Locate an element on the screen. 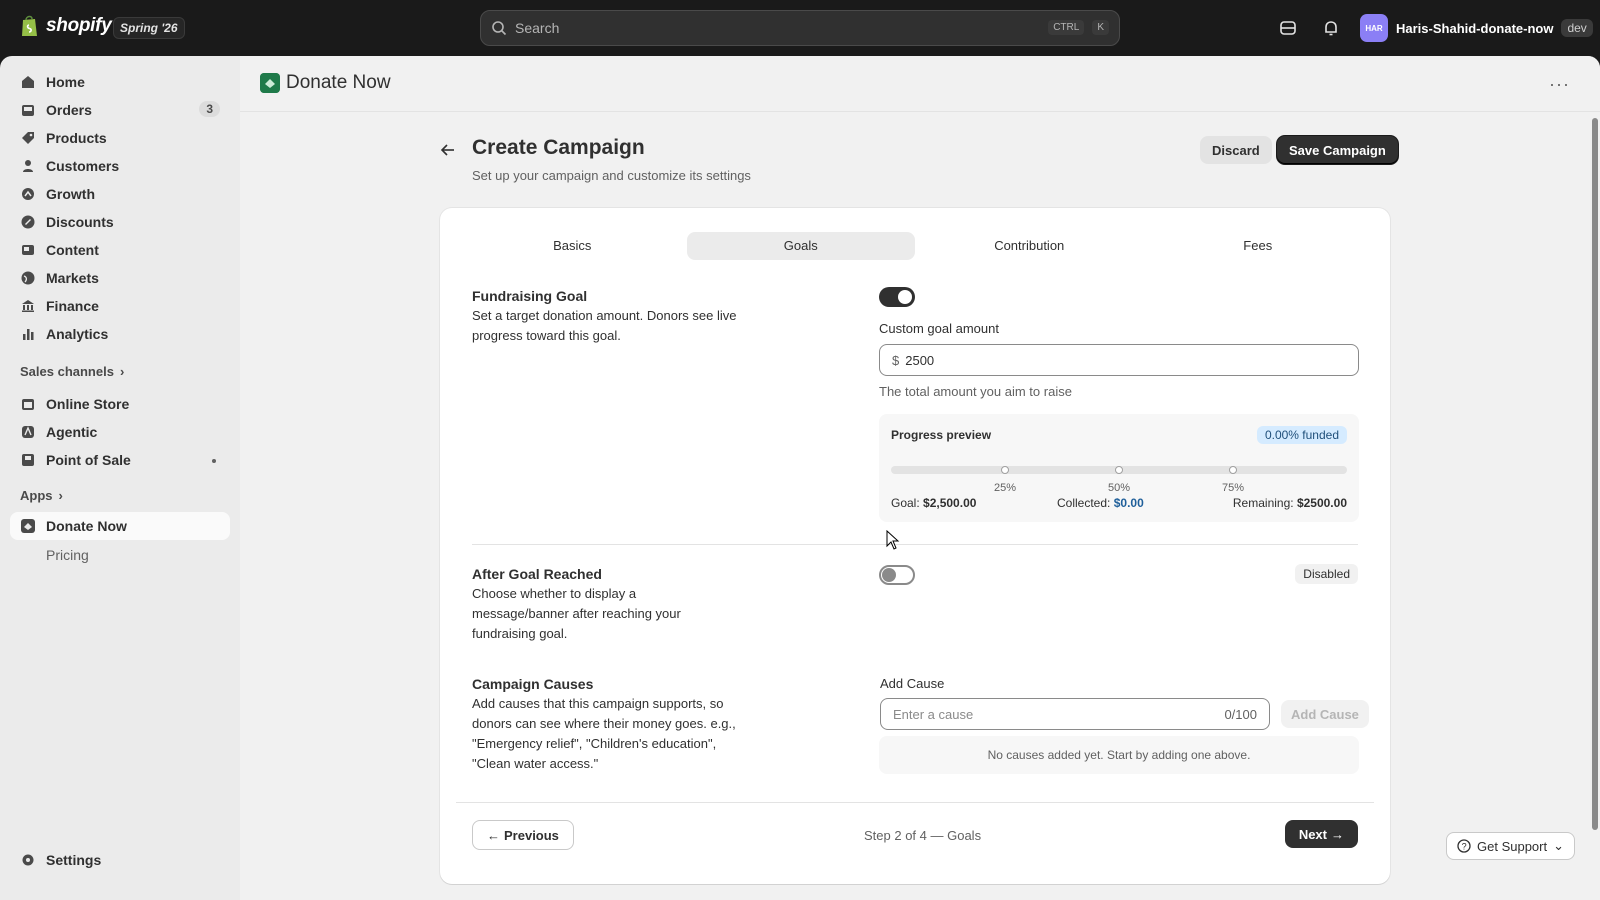  online-store-icon is located at coordinates (28, 404).